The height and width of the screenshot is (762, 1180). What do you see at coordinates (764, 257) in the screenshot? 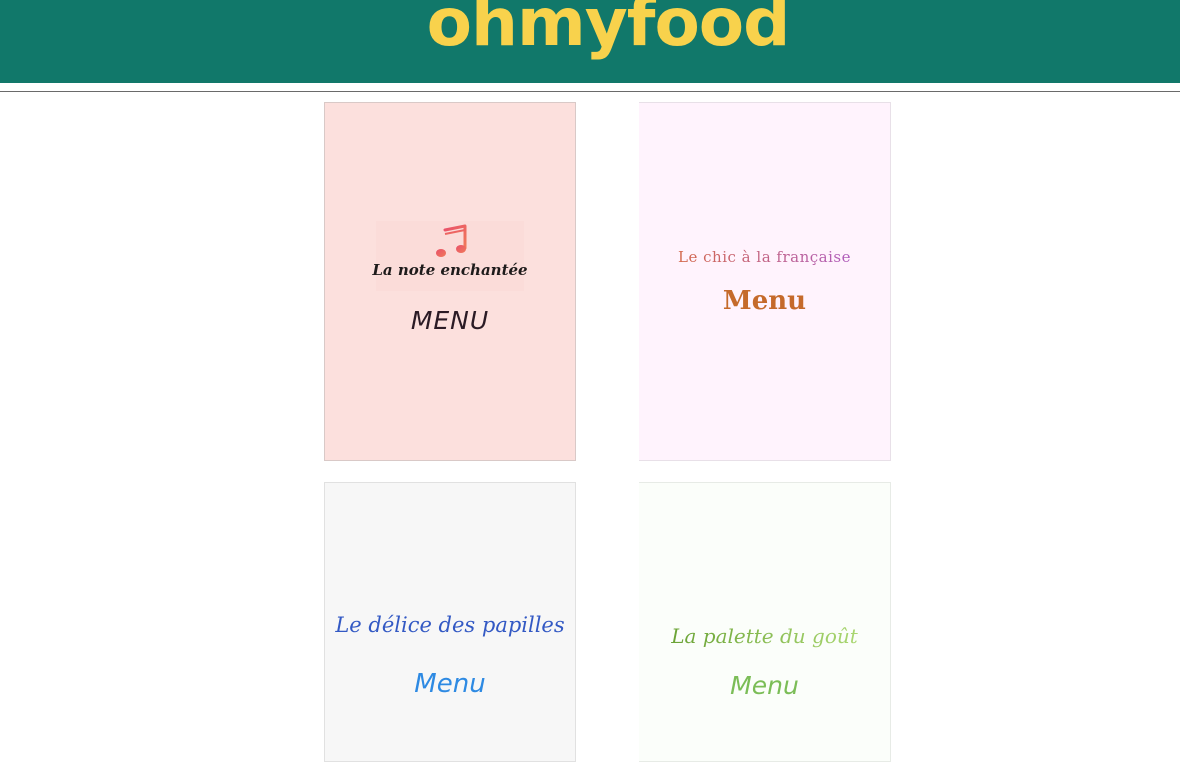
I see `restaurant-name: Le chic à la française` at bounding box center [764, 257].